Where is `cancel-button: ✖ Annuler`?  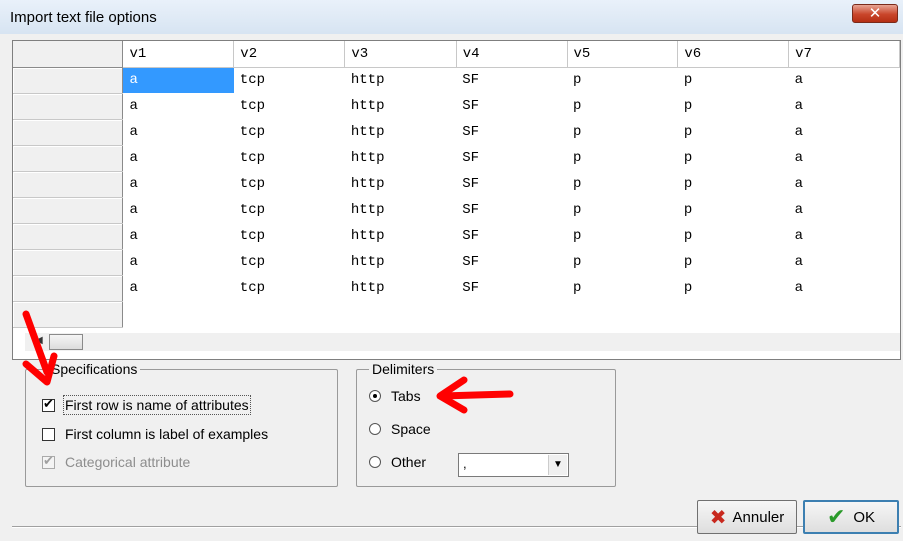 cancel-button: ✖ Annuler is located at coordinates (747, 517).